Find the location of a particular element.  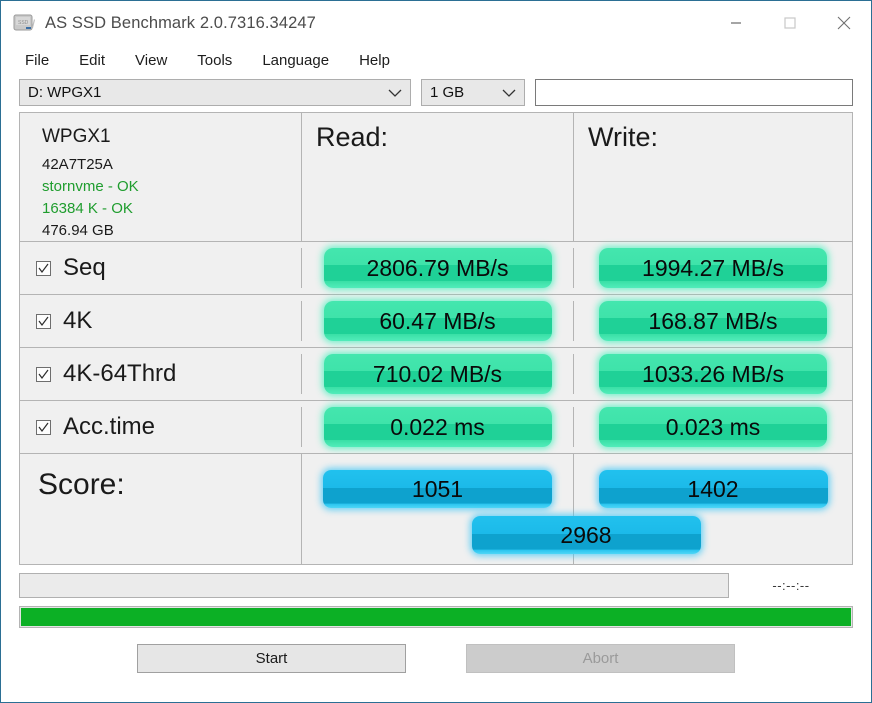

acctime-write-value: 0.023 ms is located at coordinates (713, 427).